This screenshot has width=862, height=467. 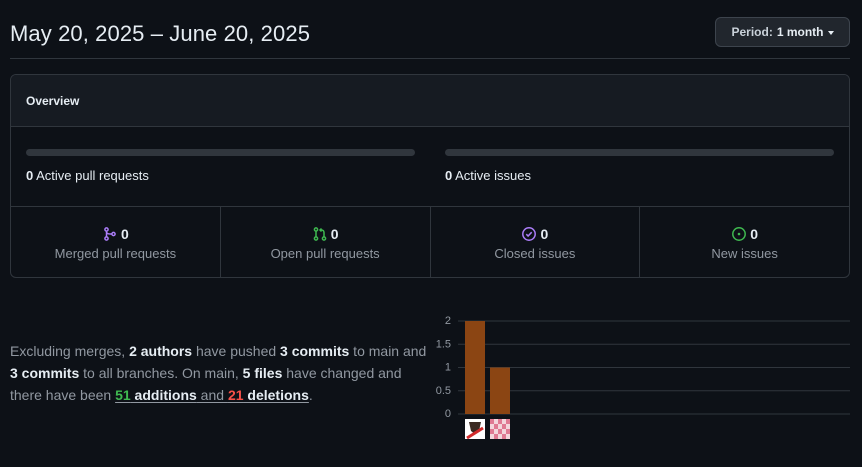 I want to click on period-dropdown-button: Period: 1 month, so click(x=782, y=32).